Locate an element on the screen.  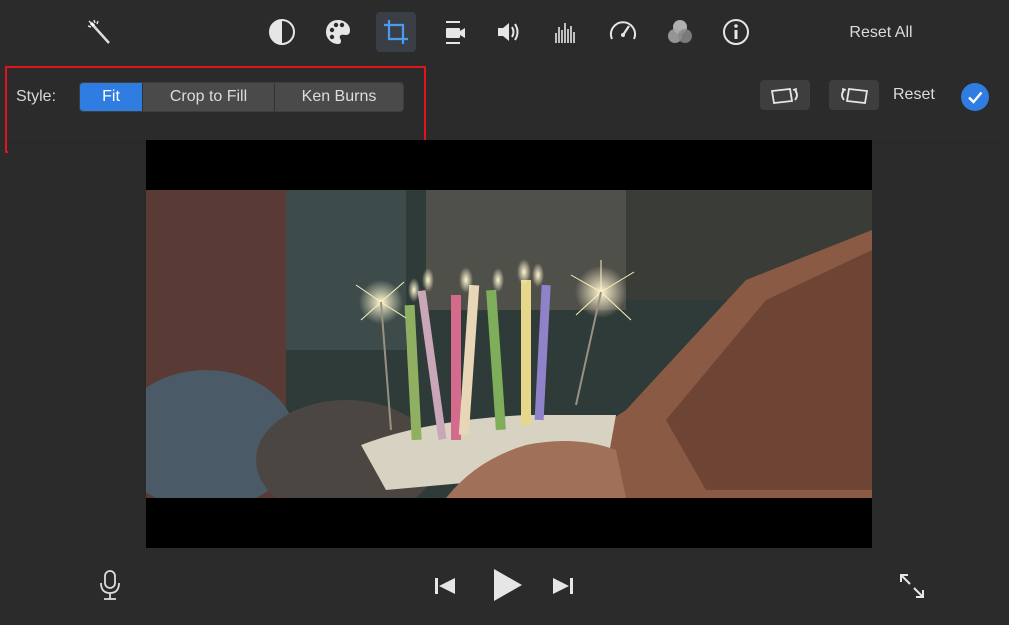
playback-controls is located at coordinates (504, 588).